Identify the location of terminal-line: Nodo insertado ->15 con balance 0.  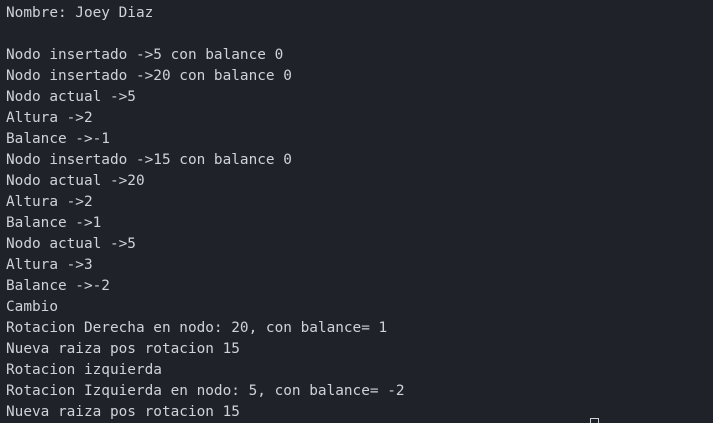
(149, 160).